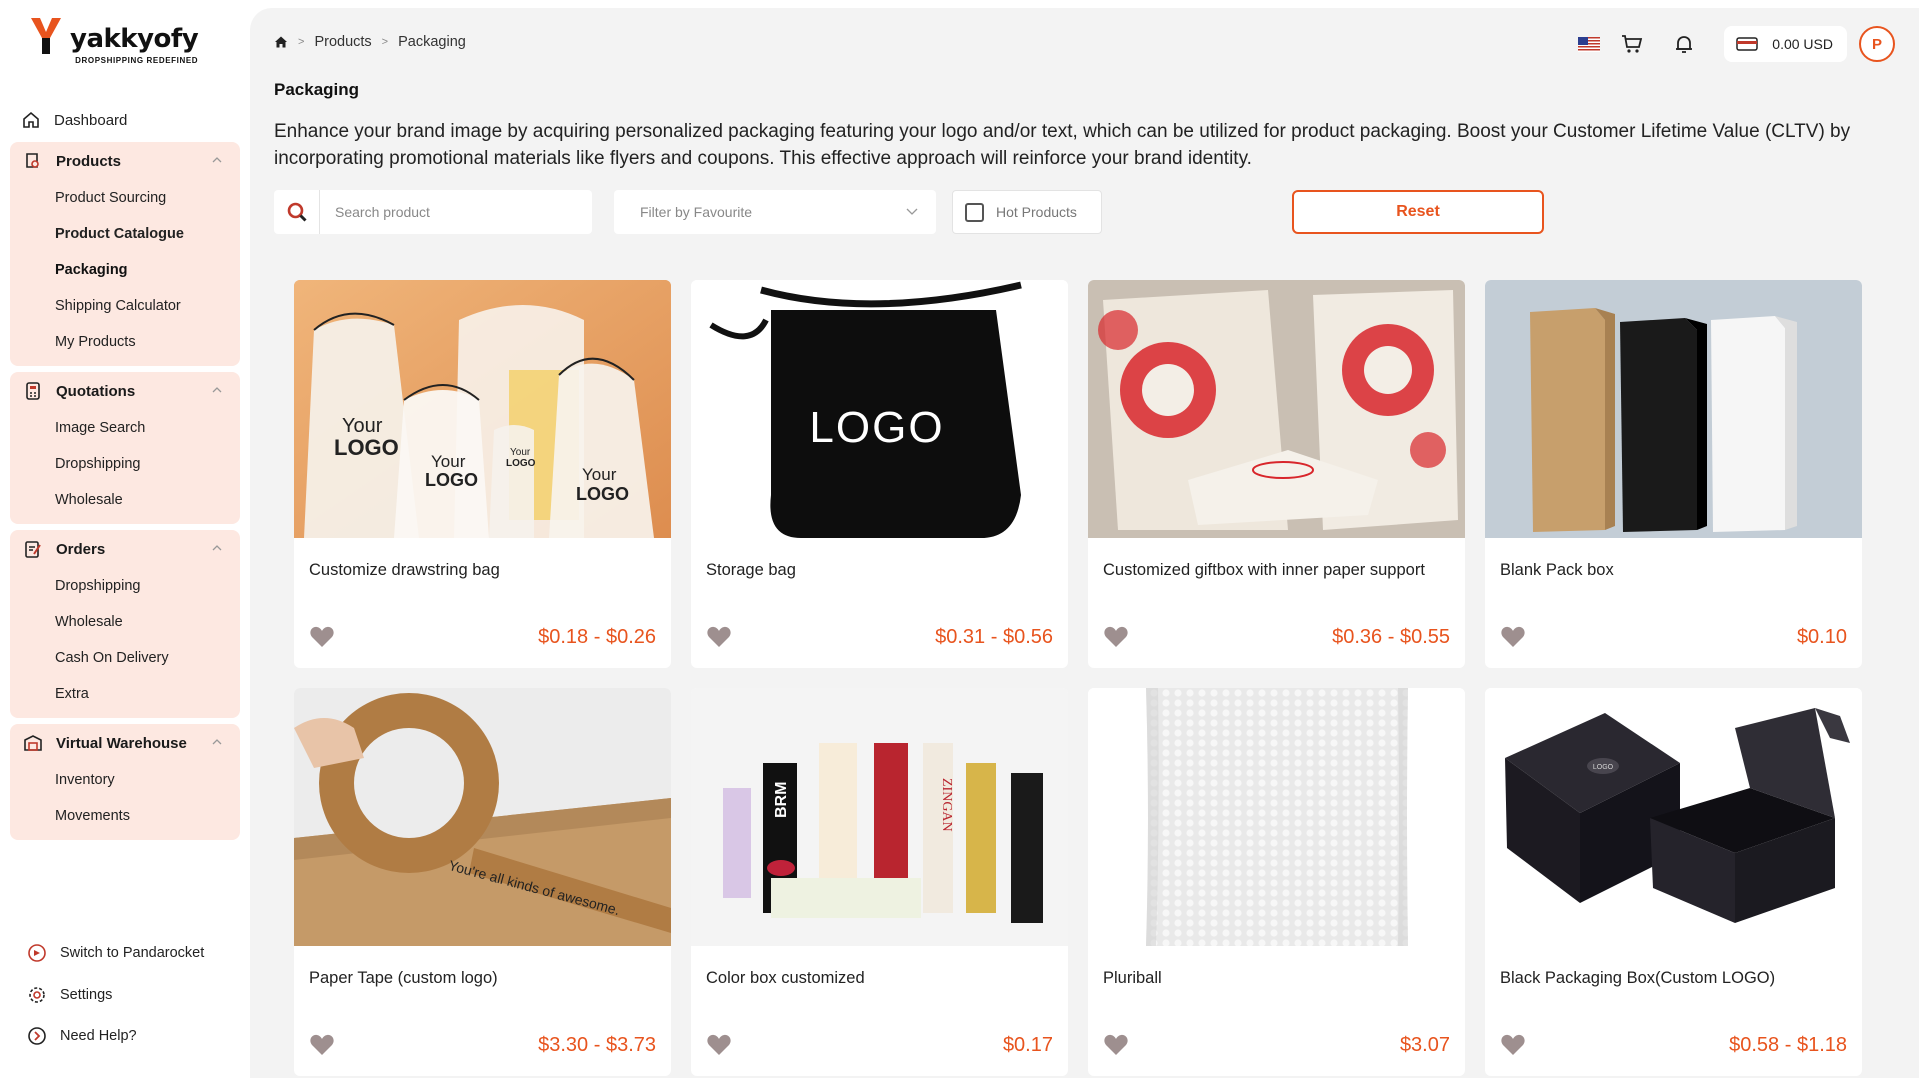 The height and width of the screenshot is (1078, 1919). What do you see at coordinates (297, 212) in the screenshot?
I see `search-icon` at bounding box center [297, 212].